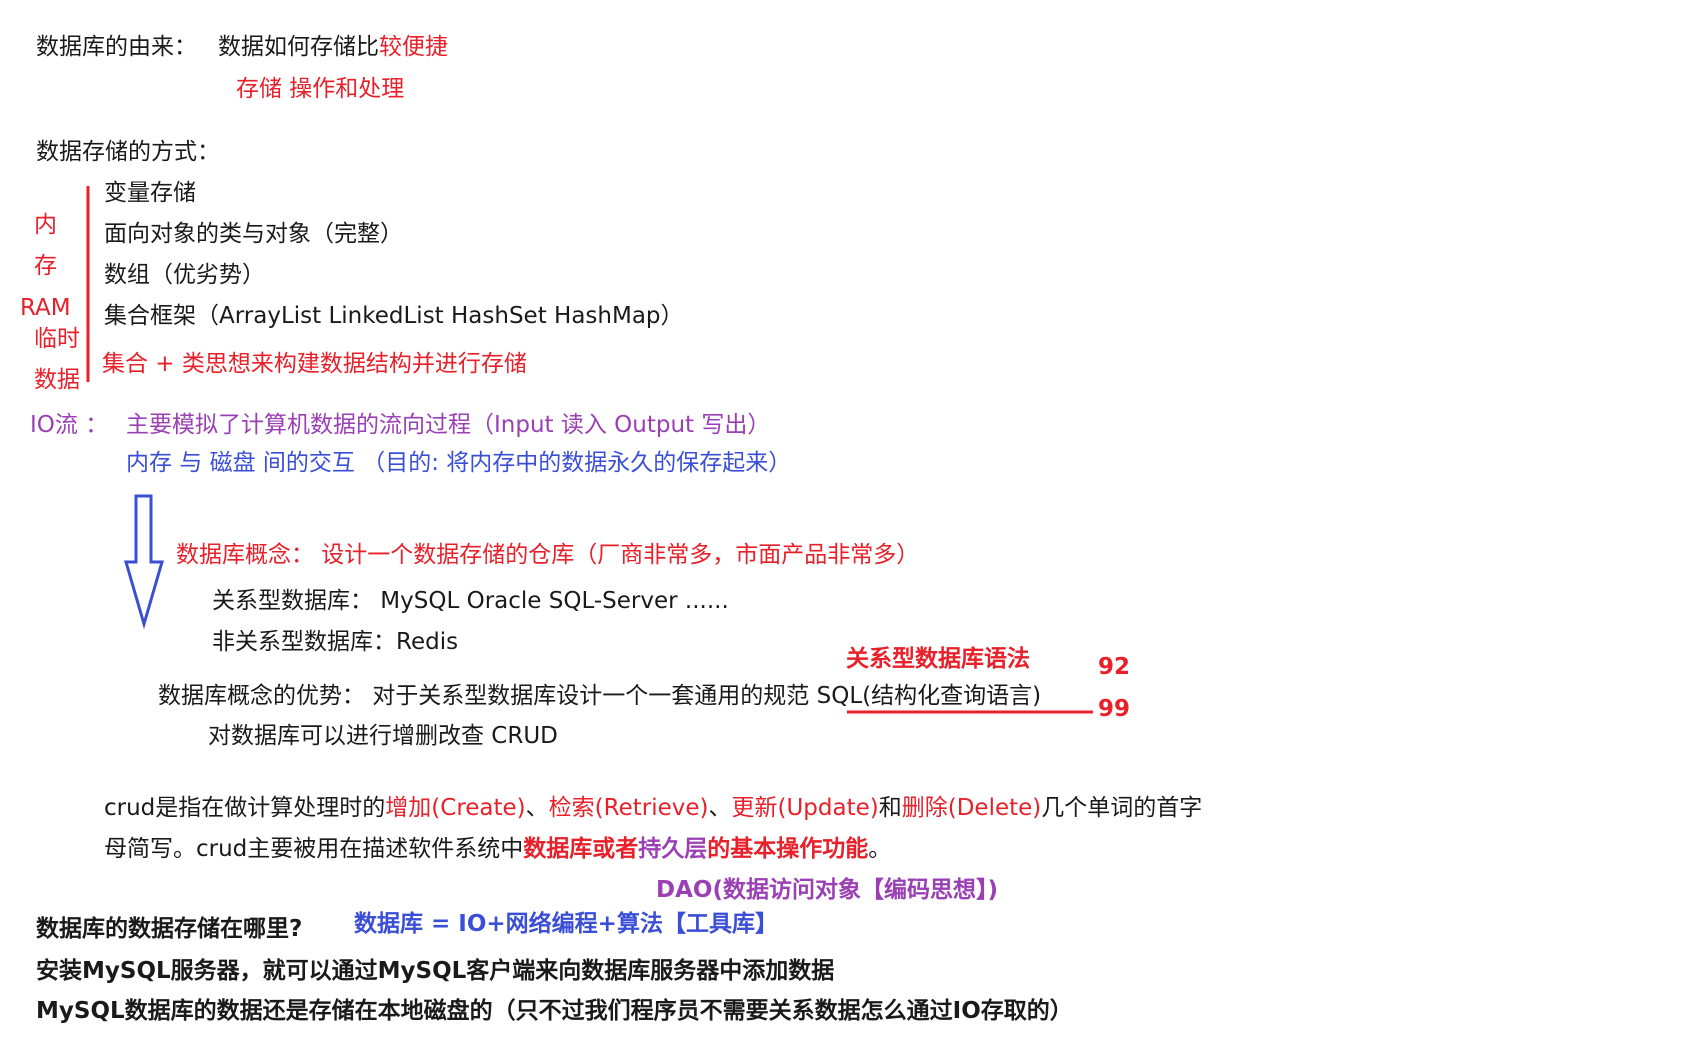 This screenshot has height=1040, width=1698. I want to click on text-run: 检索(Retrieve), so click(628, 808).